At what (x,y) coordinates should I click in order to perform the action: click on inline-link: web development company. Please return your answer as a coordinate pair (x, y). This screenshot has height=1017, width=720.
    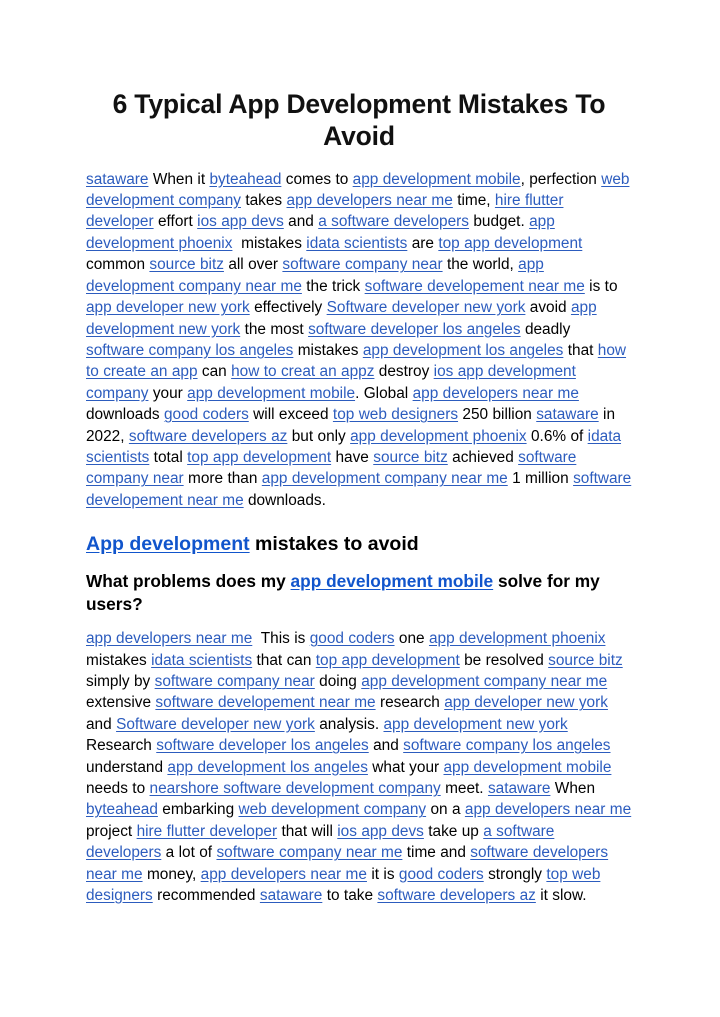
    Looking at the image, I should click on (333, 809).